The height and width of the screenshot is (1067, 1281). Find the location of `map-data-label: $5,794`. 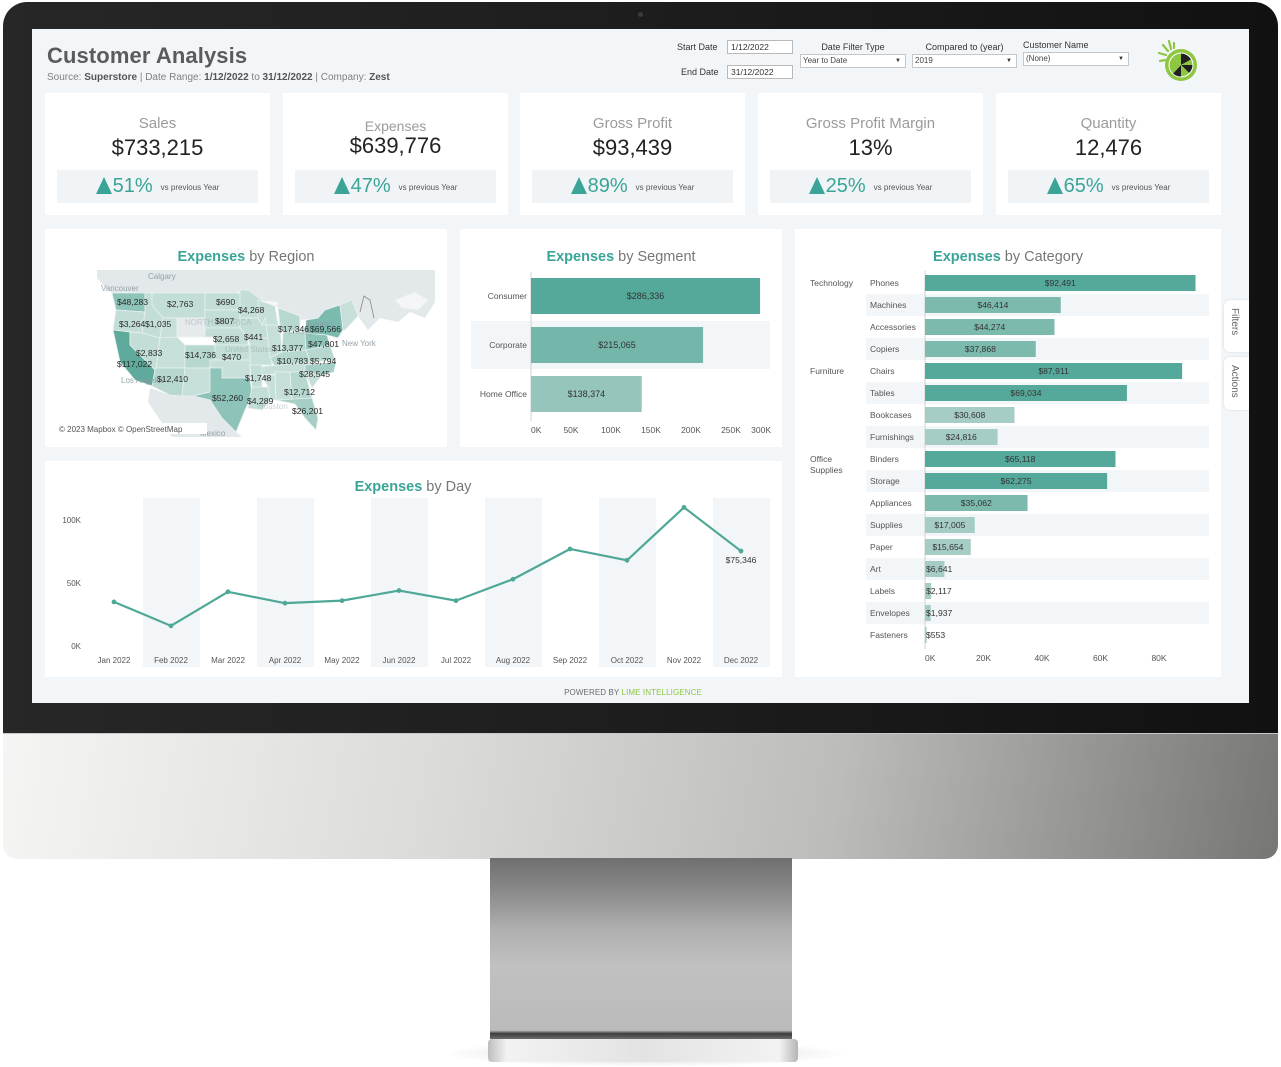

map-data-label: $5,794 is located at coordinates (323, 361).